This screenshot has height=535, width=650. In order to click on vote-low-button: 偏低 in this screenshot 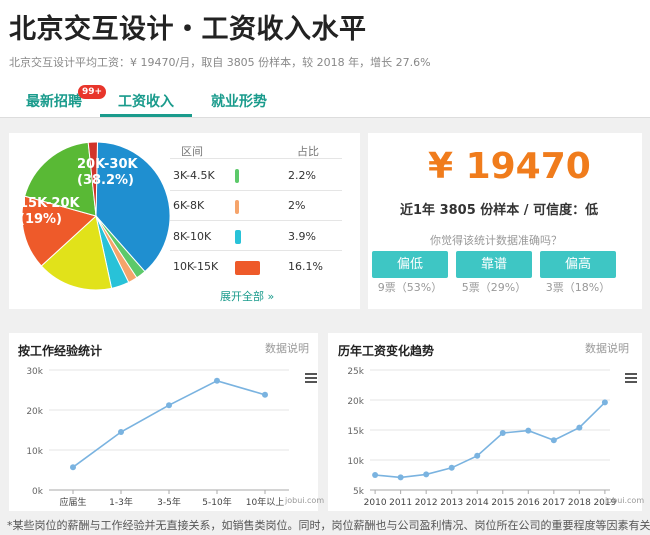, I will do `click(410, 264)`.